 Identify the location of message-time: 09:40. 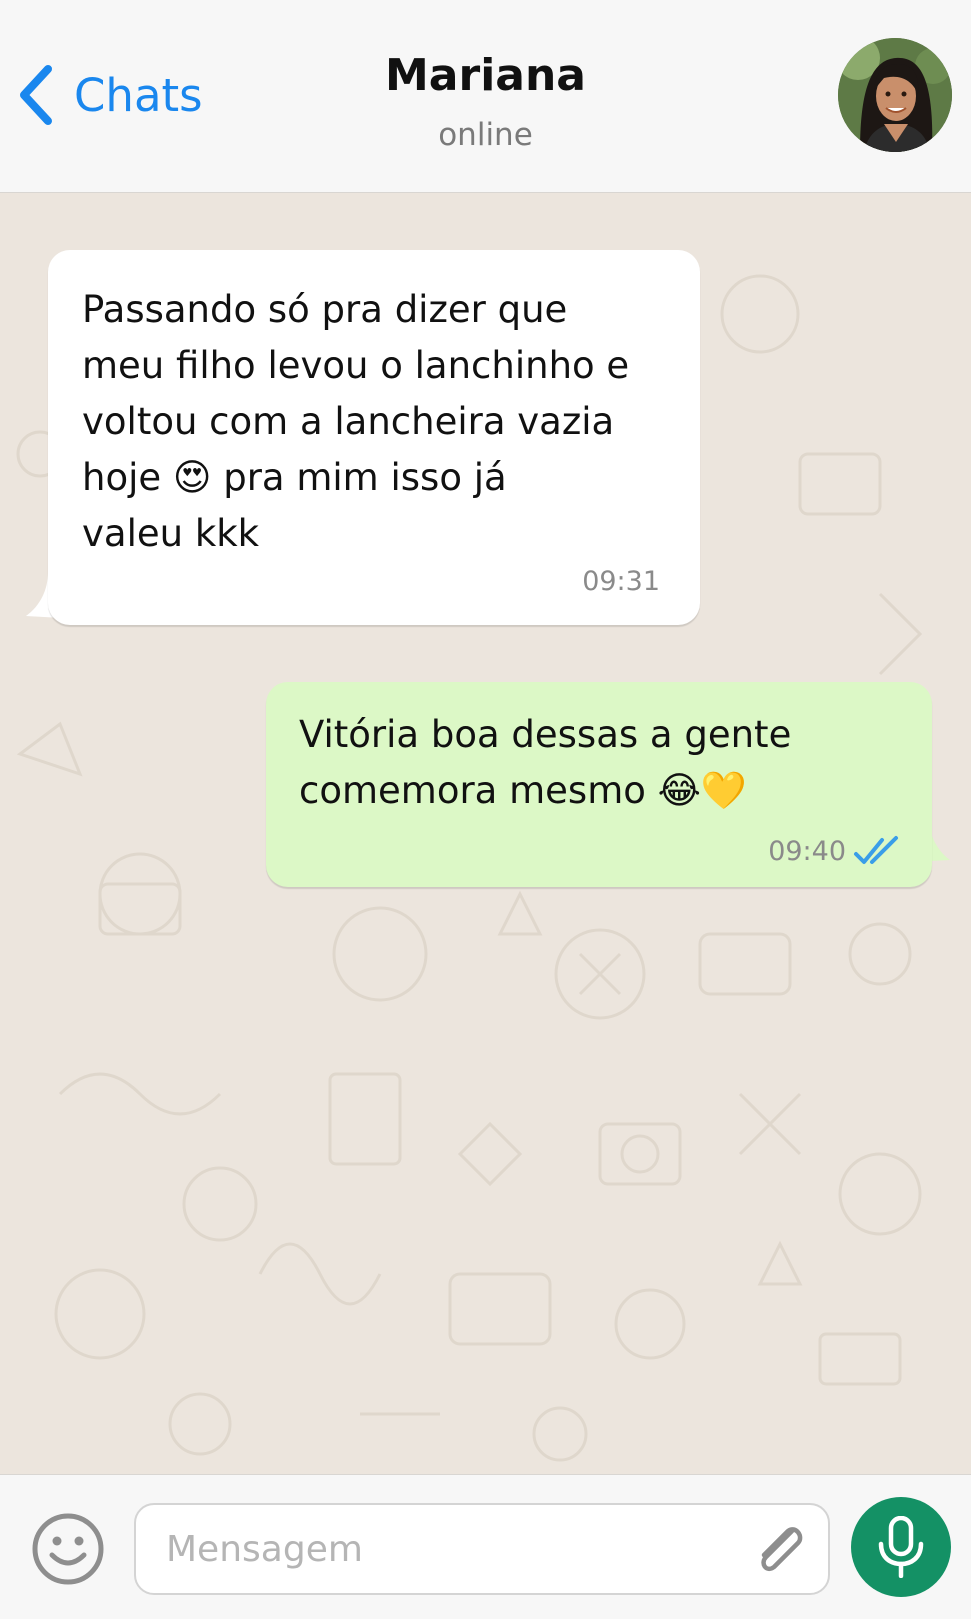
(807, 851).